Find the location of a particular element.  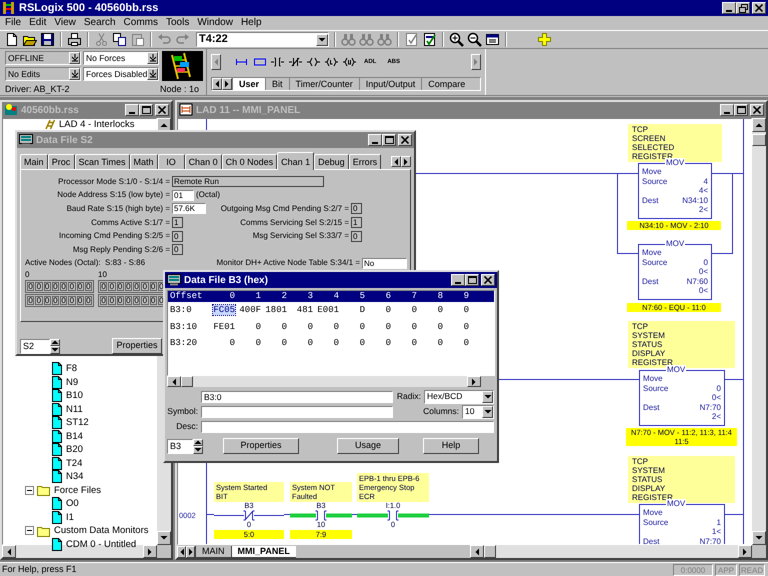

tree-item: O0 is located at coordinates (72, 504).